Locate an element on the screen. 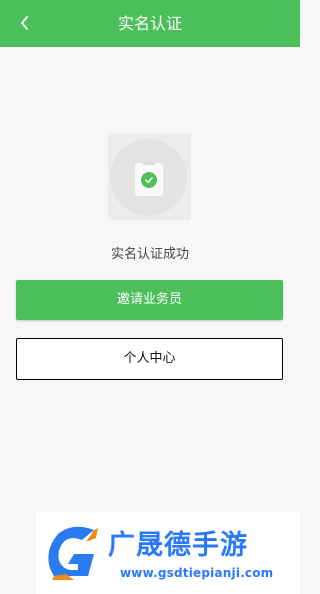 The width and height of the screenshot is (320, 594). brand-name: 广晟德手游 is located at coordinates (178, 545).